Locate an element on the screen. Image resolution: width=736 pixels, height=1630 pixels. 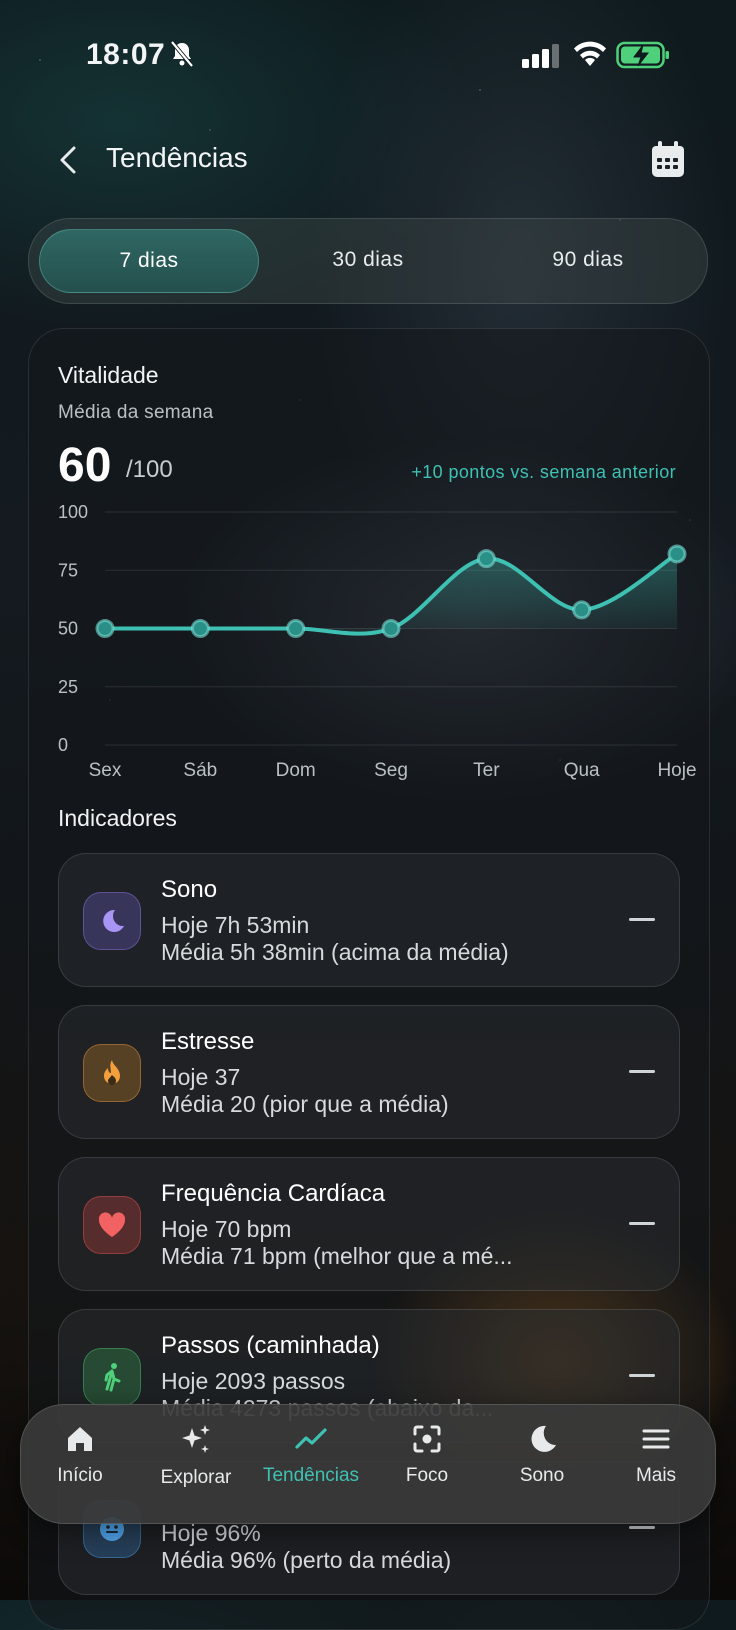
x-tick-label: Seg is located at coordinates (391, 770).